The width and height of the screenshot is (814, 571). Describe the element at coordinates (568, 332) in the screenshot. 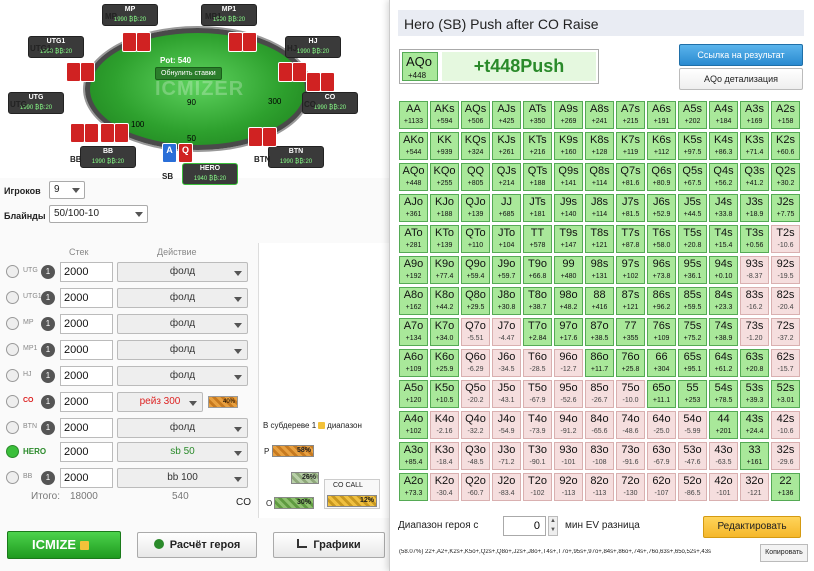

I see `range-cell: 97o +17.6` at that location.